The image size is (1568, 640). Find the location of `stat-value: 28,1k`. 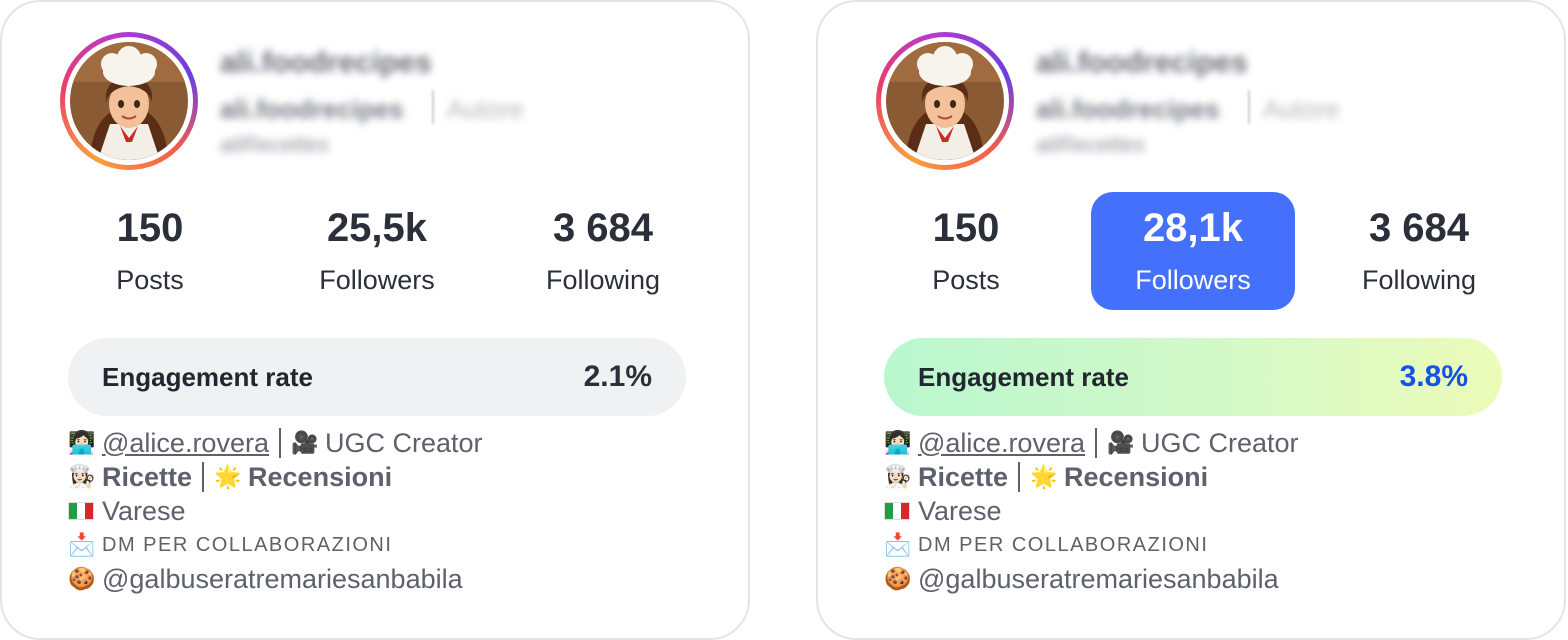

stat-value: 28,1k is located at coordinates (1193, 228).